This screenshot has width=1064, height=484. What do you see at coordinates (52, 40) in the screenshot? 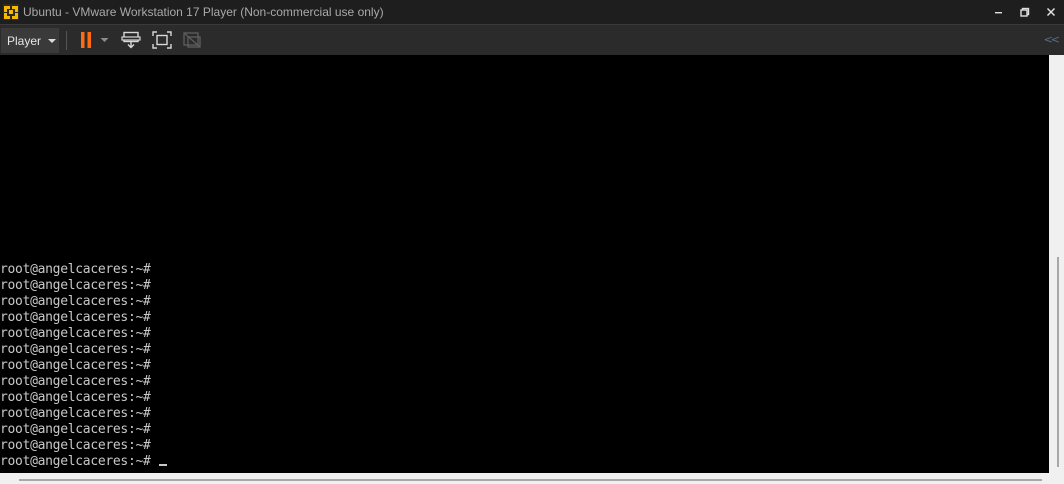
I see `chevron-down-icon` at bounding box center [52, 40].